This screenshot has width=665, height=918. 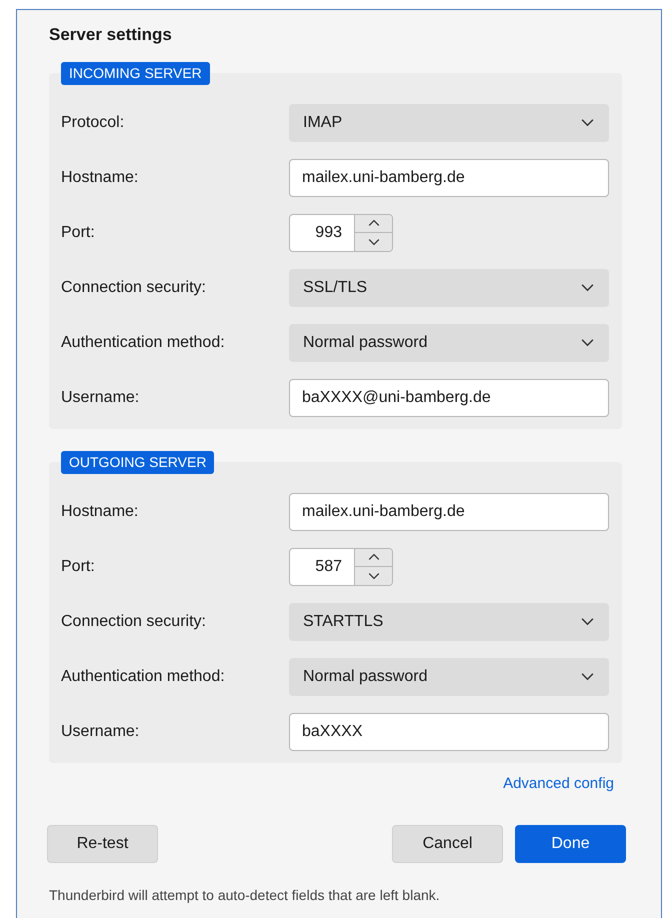 What do you see at coordinates (449, 123) in the screenshot?
I see `dropdown: IMAP` at bounding box center [449, 123].